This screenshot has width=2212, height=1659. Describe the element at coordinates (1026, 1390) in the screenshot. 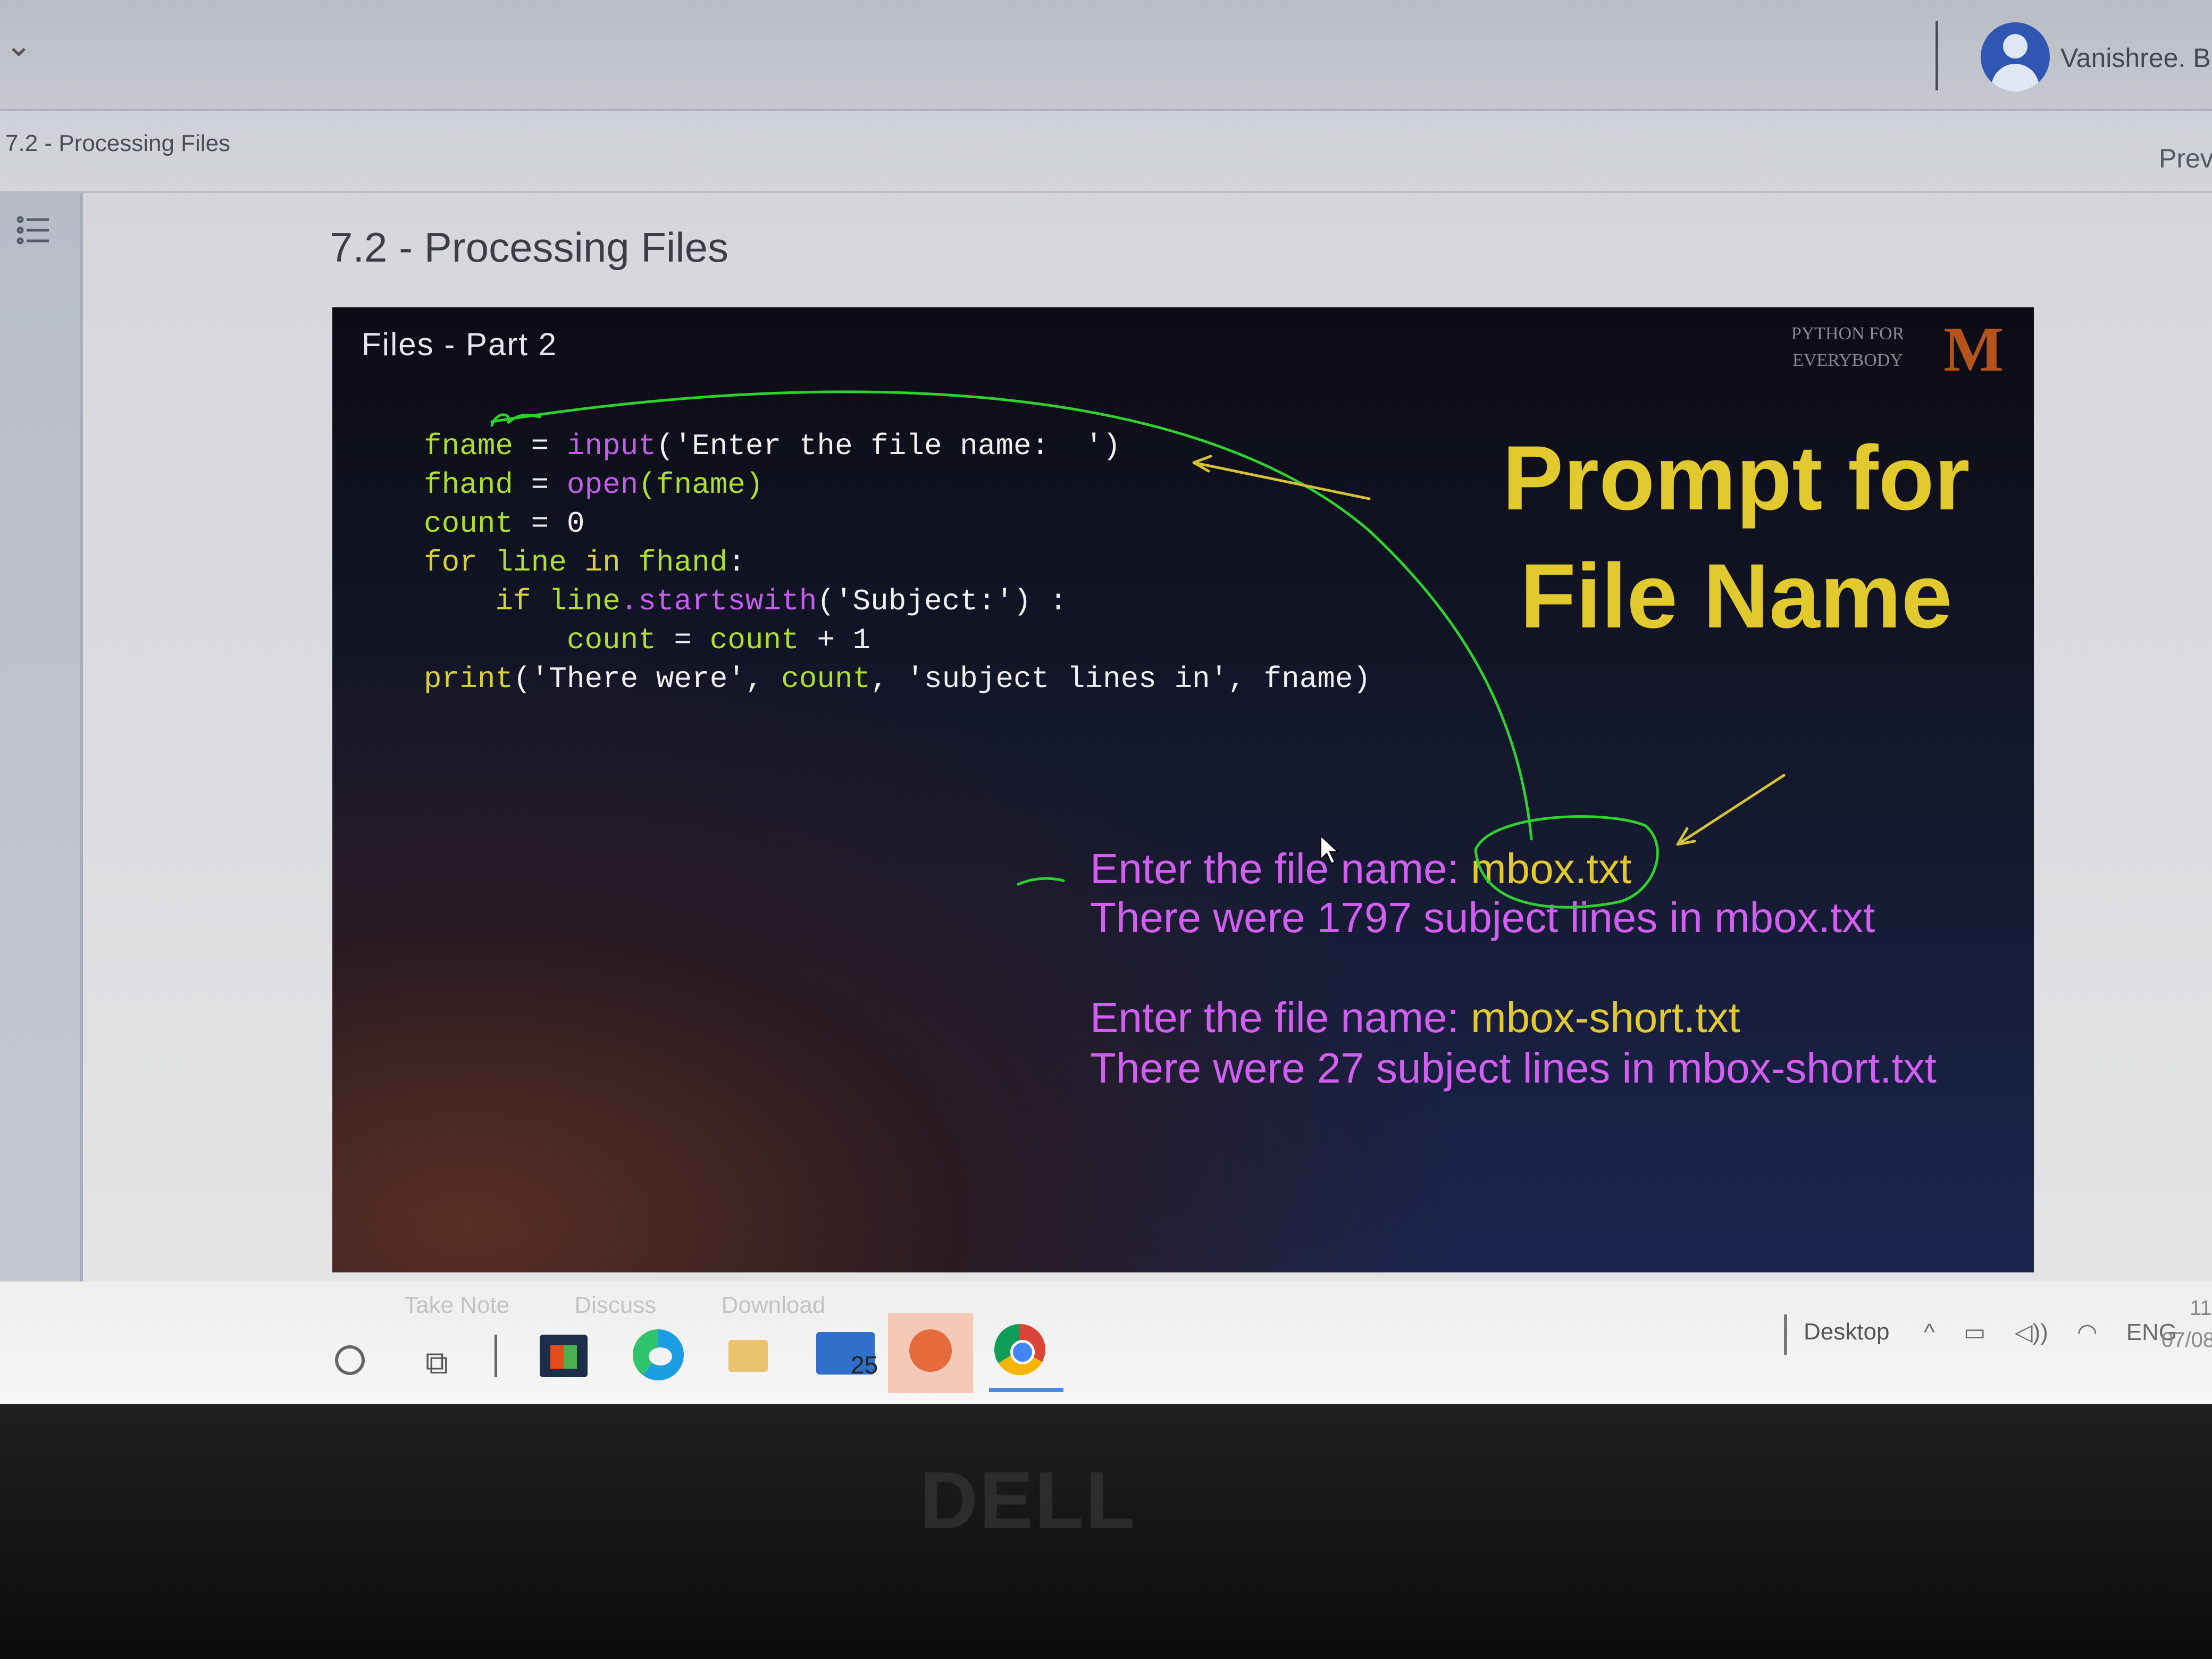

I see `active-app-indicator` at that location.